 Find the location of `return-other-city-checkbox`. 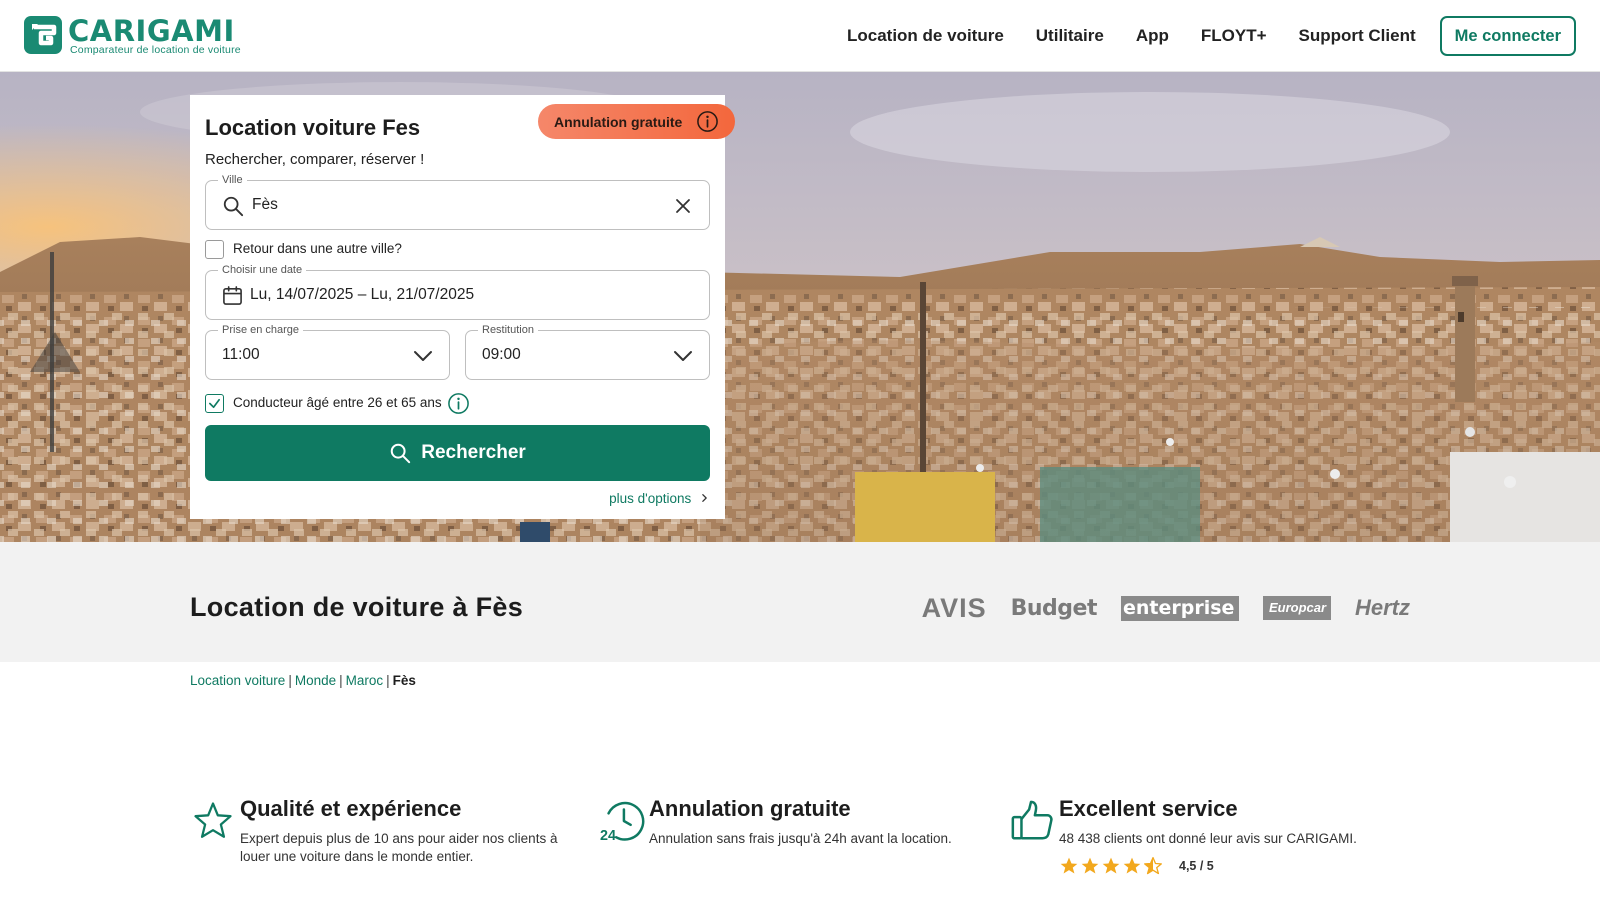

return-other-city-checkbox is located at coordinates (214, 249).